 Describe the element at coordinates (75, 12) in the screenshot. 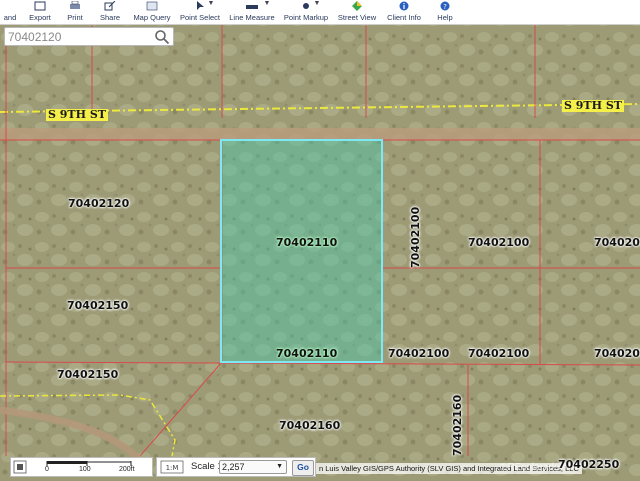

I see `toolbar-print-button: Print` at that location.